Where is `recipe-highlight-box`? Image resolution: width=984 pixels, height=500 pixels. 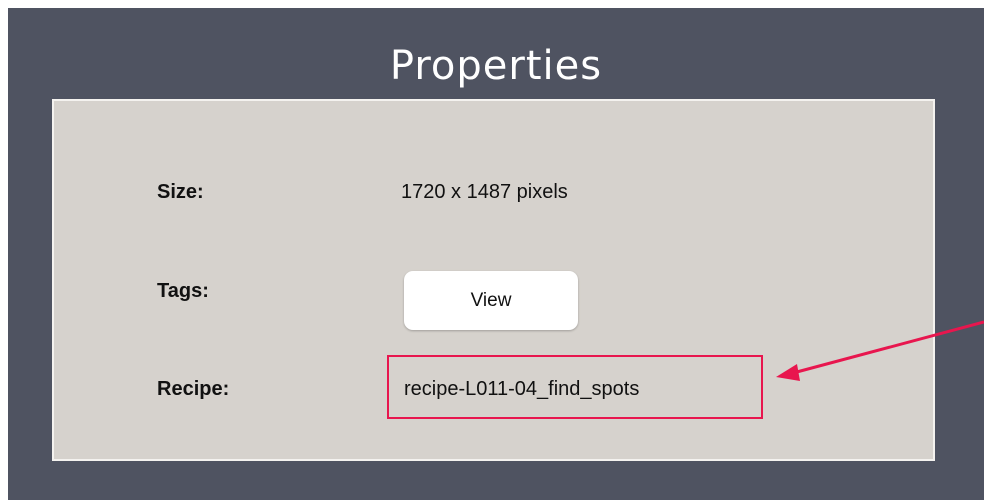 recipe-highlight-box is located at coordinates (575, 387).